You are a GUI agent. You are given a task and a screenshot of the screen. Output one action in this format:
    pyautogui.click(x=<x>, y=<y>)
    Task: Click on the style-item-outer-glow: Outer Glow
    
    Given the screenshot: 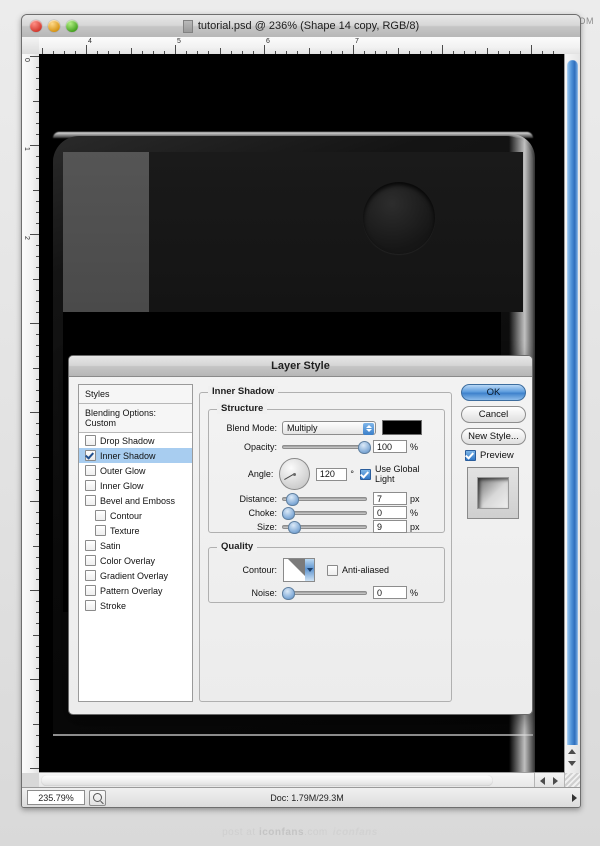 What is the action you would take?
    pyautogui.click(x=135, y=470)
    